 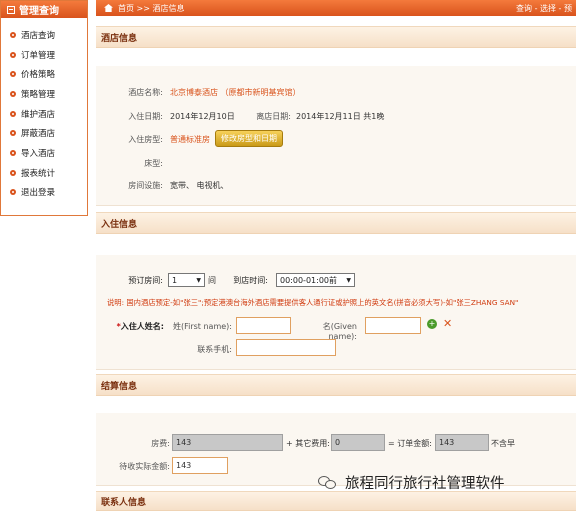 What do you see at coordinates (44, 133) in the screenshot?
I see `sidebar-item-block-hotel: 屏蔽酒店` at bounding box center [44, 133].